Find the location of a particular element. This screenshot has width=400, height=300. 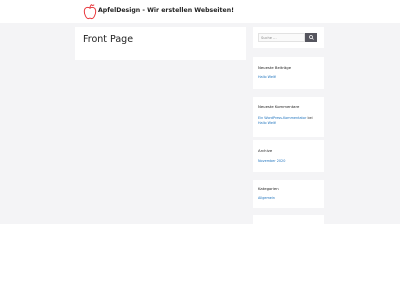

comment-author-link: Ein WordPress-Kommentator is located at coordinates (282, 118).